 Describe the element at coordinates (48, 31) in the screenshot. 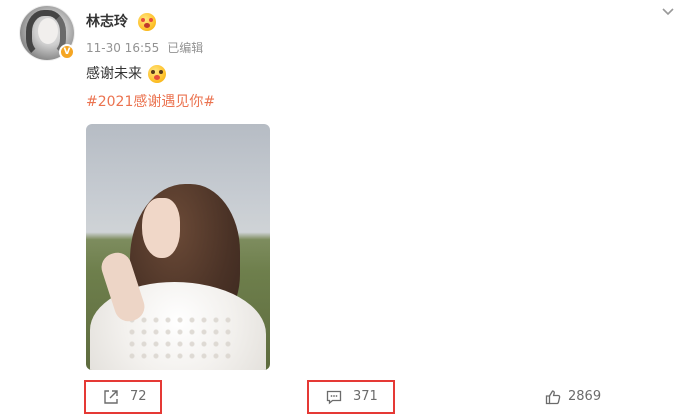

I see `avatar-face` at that location.